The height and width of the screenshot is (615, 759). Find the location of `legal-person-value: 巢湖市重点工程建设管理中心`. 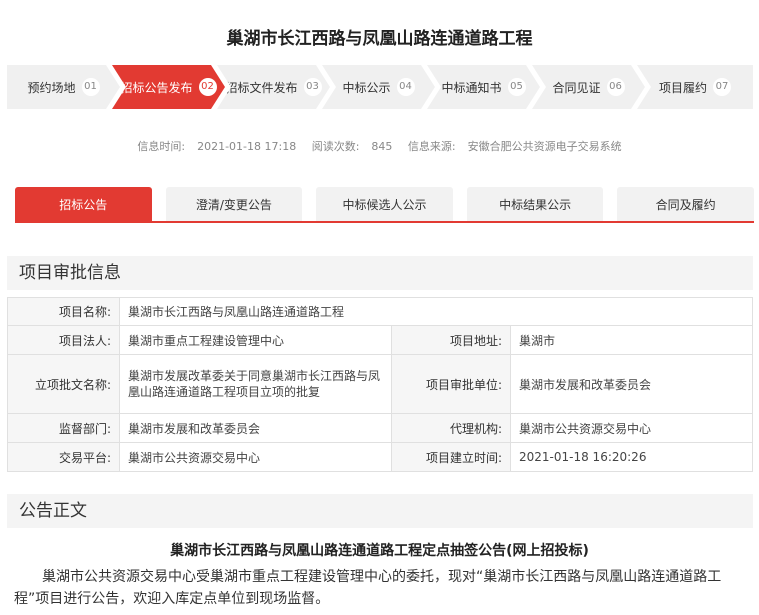

legal-person-value: 巢湖市重点工程建设管理中心 is located at coordinates (255, 340).